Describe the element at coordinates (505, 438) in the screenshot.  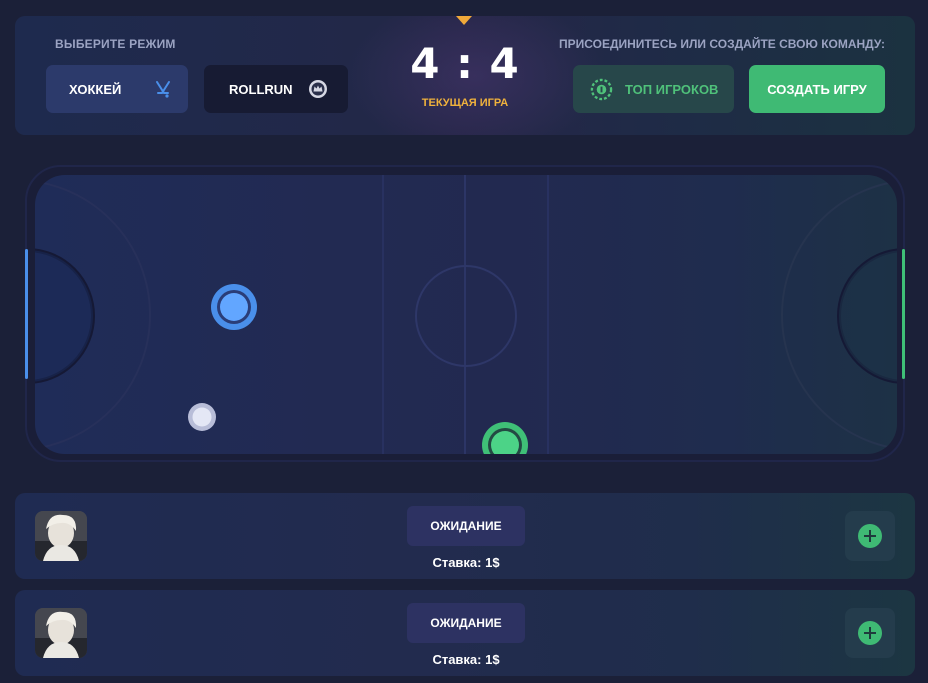
I see `green-player-puck` at that location.